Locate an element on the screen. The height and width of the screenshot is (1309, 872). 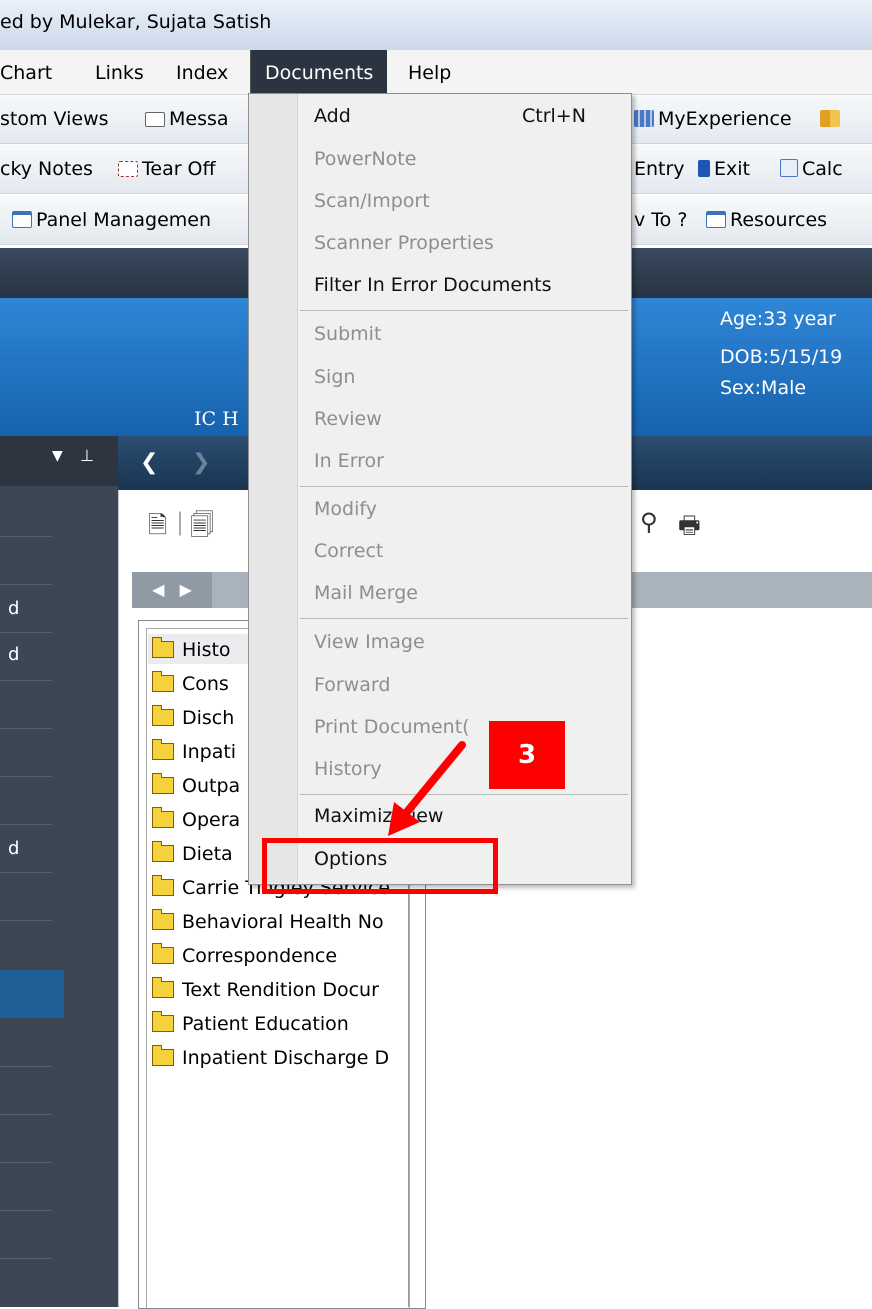
title-bar: ed by Mulekar, Sujata Satish is located at coordinates (436, 25).